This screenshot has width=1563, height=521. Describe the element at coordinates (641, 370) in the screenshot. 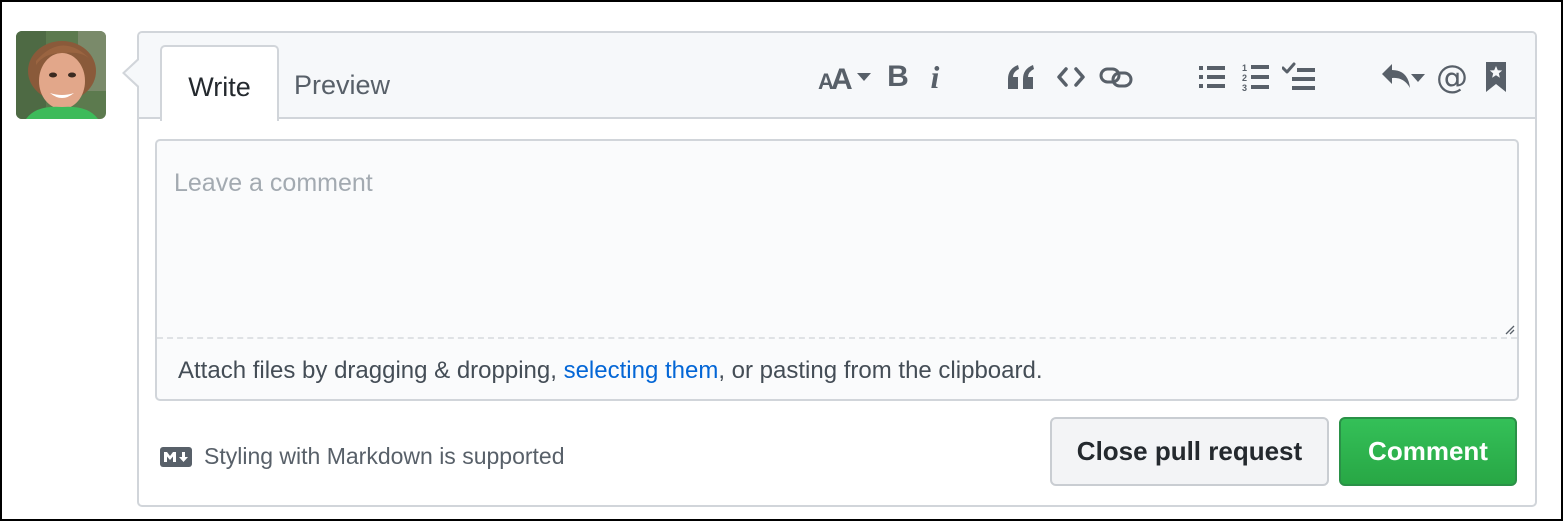

I see `select-files-link: selecting them` at that location.